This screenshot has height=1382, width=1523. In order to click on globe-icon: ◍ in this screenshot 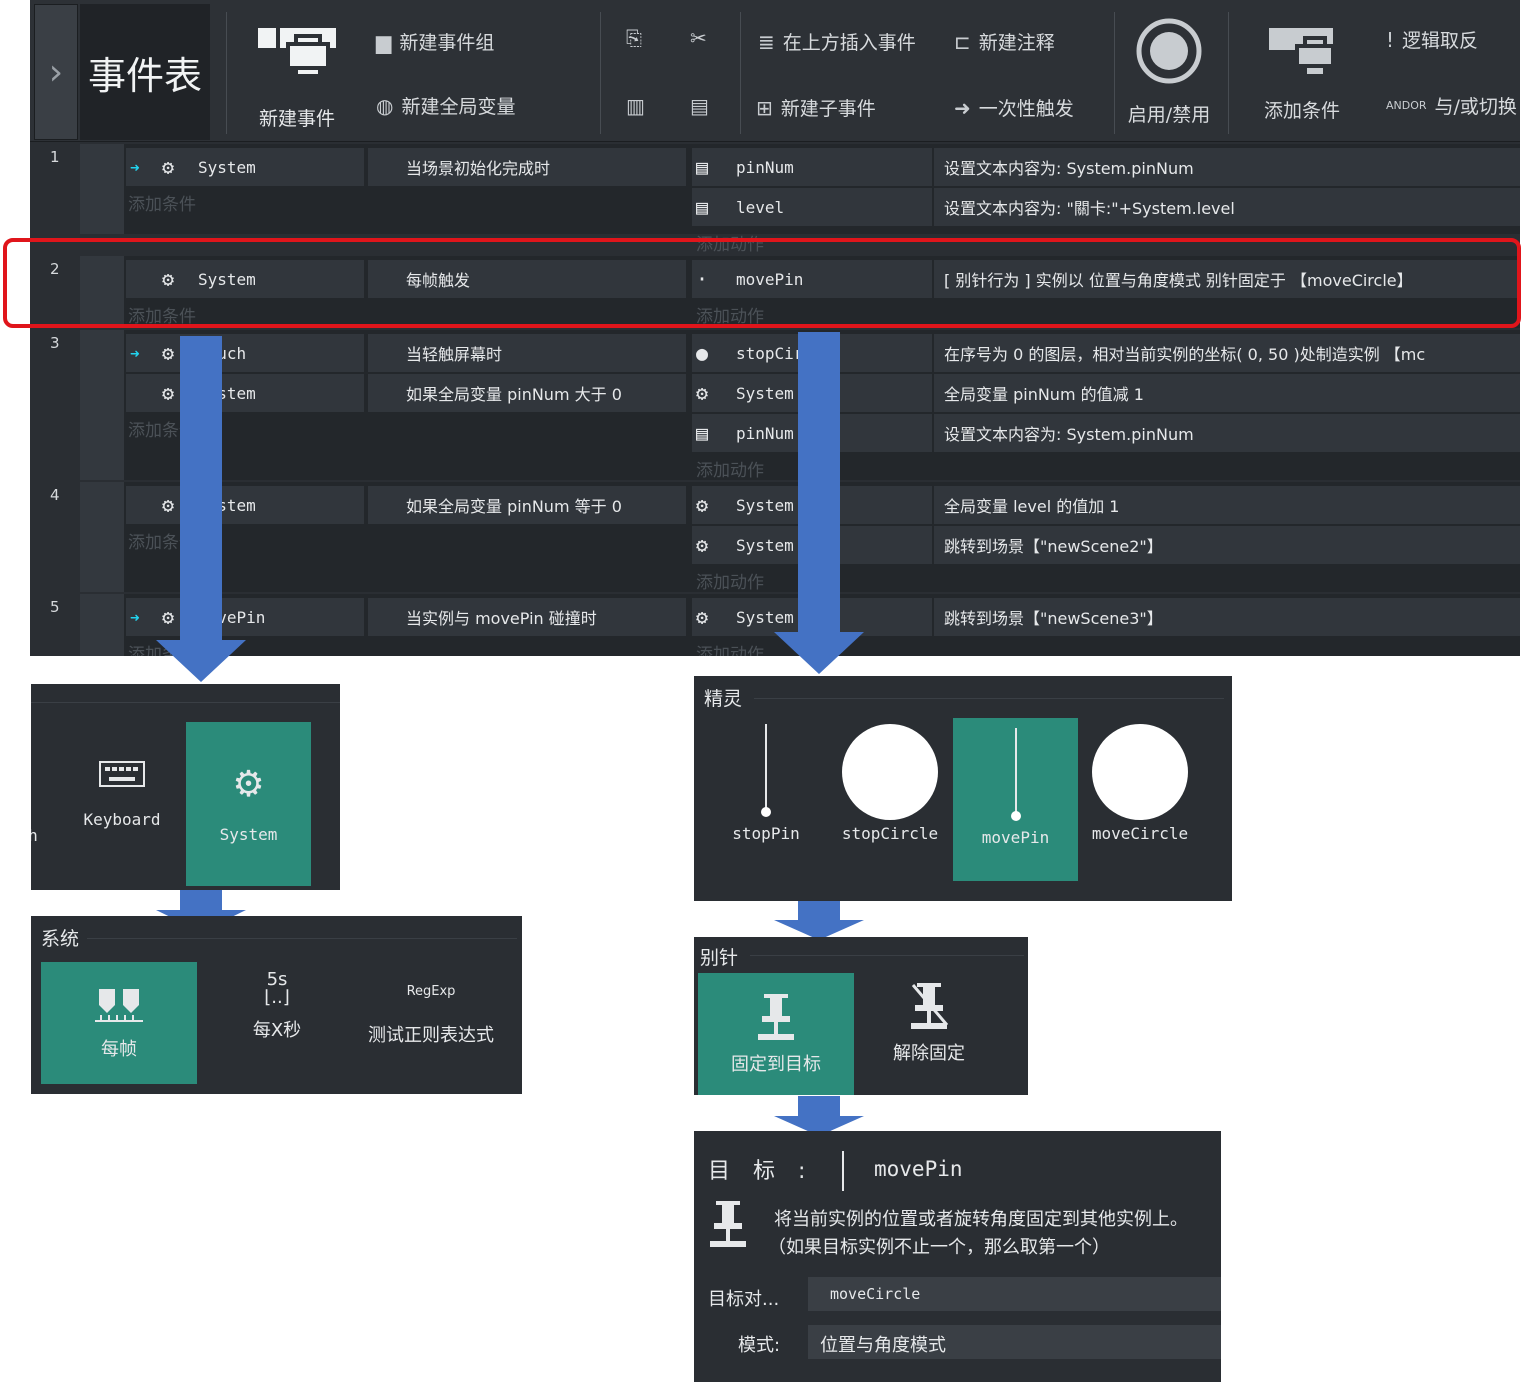, I will do `click(385, 105)`.